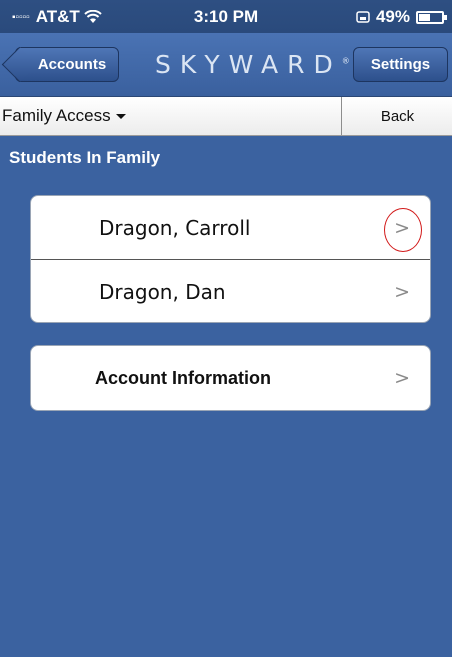 Image resolution: width=452 pixels, height=657 pixels. Describe the element at coordinates (396, 116) in the screenshot. I see `back-button: Back` at that location.